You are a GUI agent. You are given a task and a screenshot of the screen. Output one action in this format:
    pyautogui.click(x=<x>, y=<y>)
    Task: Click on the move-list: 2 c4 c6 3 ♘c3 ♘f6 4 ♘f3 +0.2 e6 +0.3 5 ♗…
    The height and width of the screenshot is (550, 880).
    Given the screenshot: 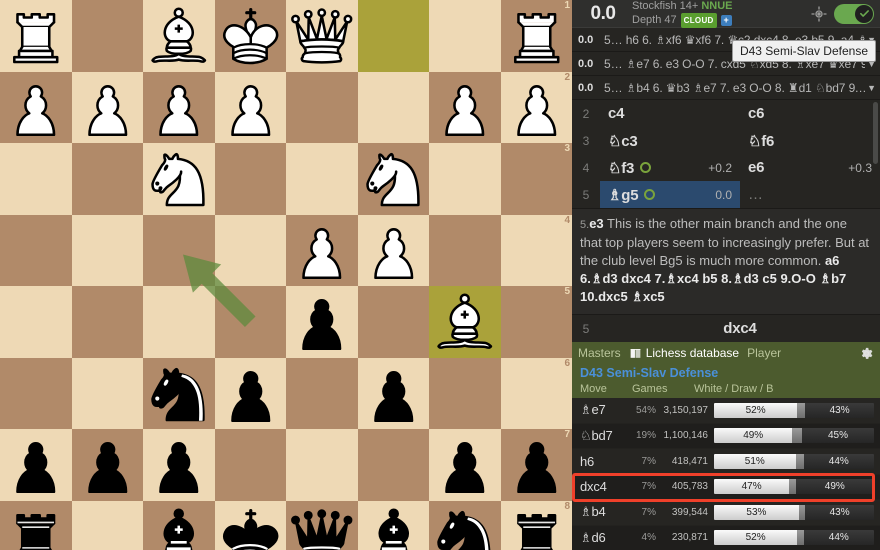 What is the action you would take?
    pyautogui.click(x=726, y=154)
    